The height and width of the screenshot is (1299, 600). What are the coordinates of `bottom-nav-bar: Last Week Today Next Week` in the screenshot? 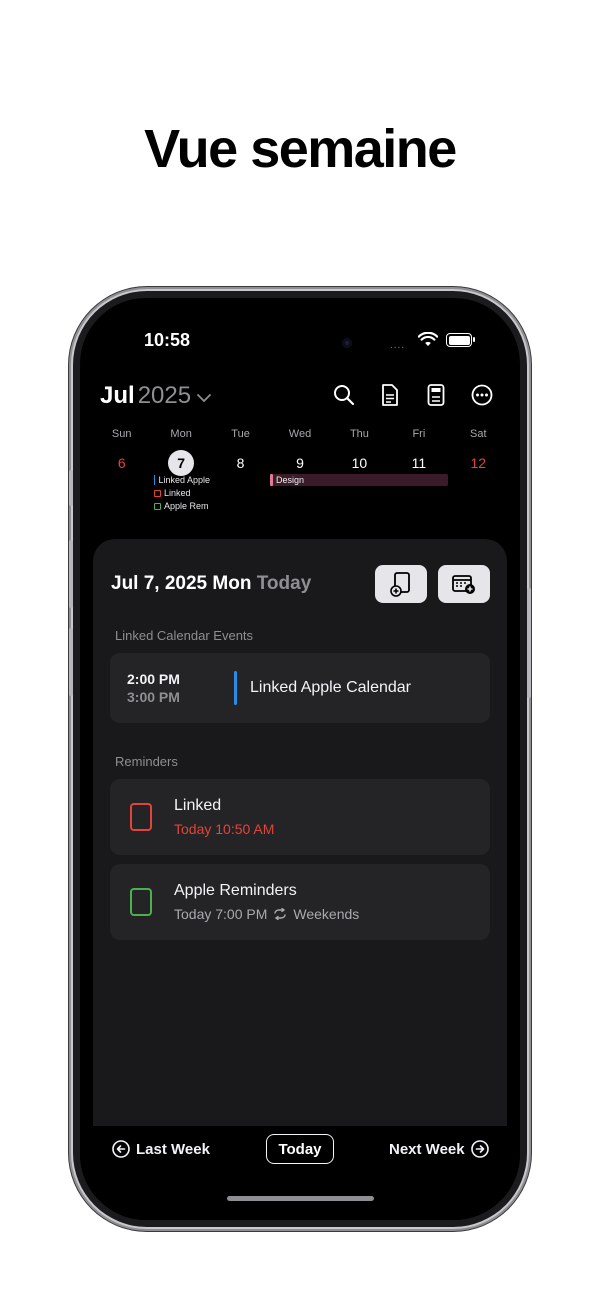 It's located at (300, 1173).